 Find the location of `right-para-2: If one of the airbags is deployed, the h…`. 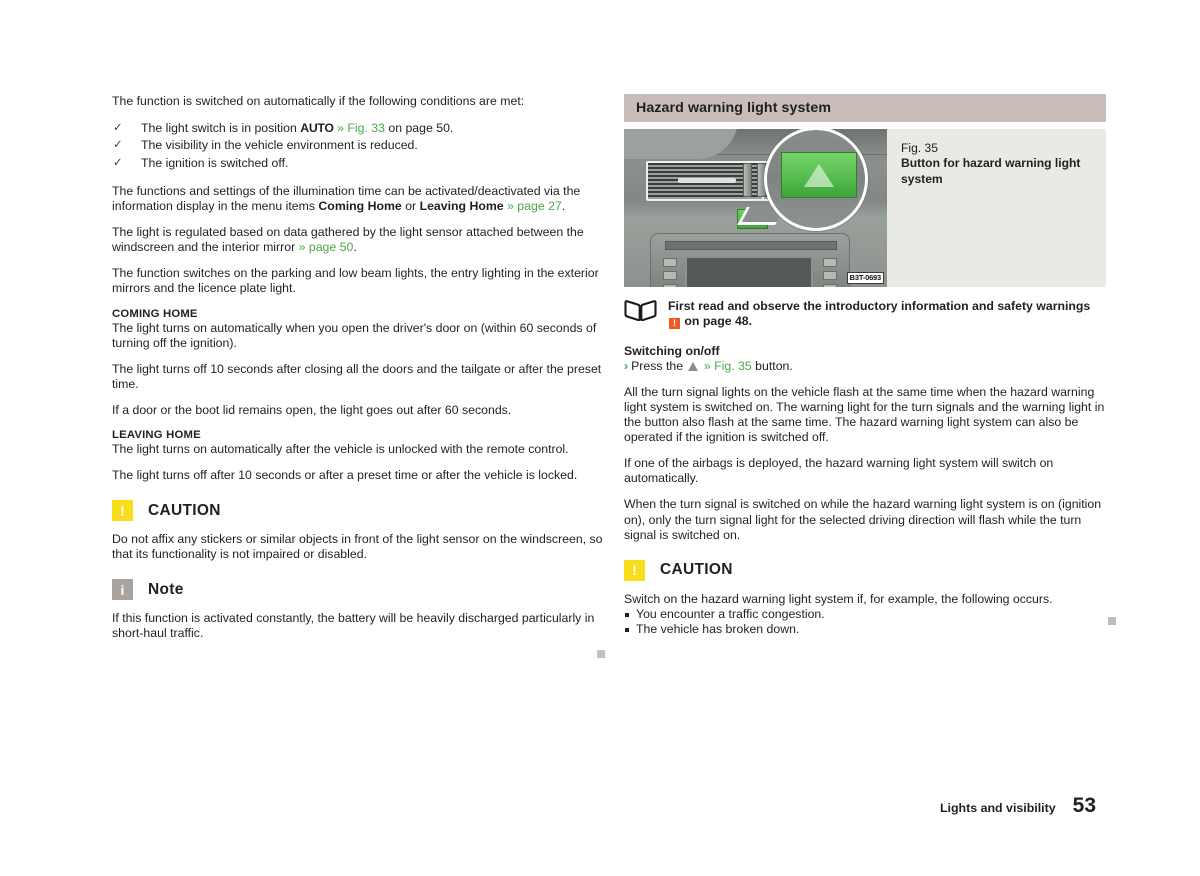

right-para-2: If one of the airbags is deployed, the h… is located at coordinates (839, 471).